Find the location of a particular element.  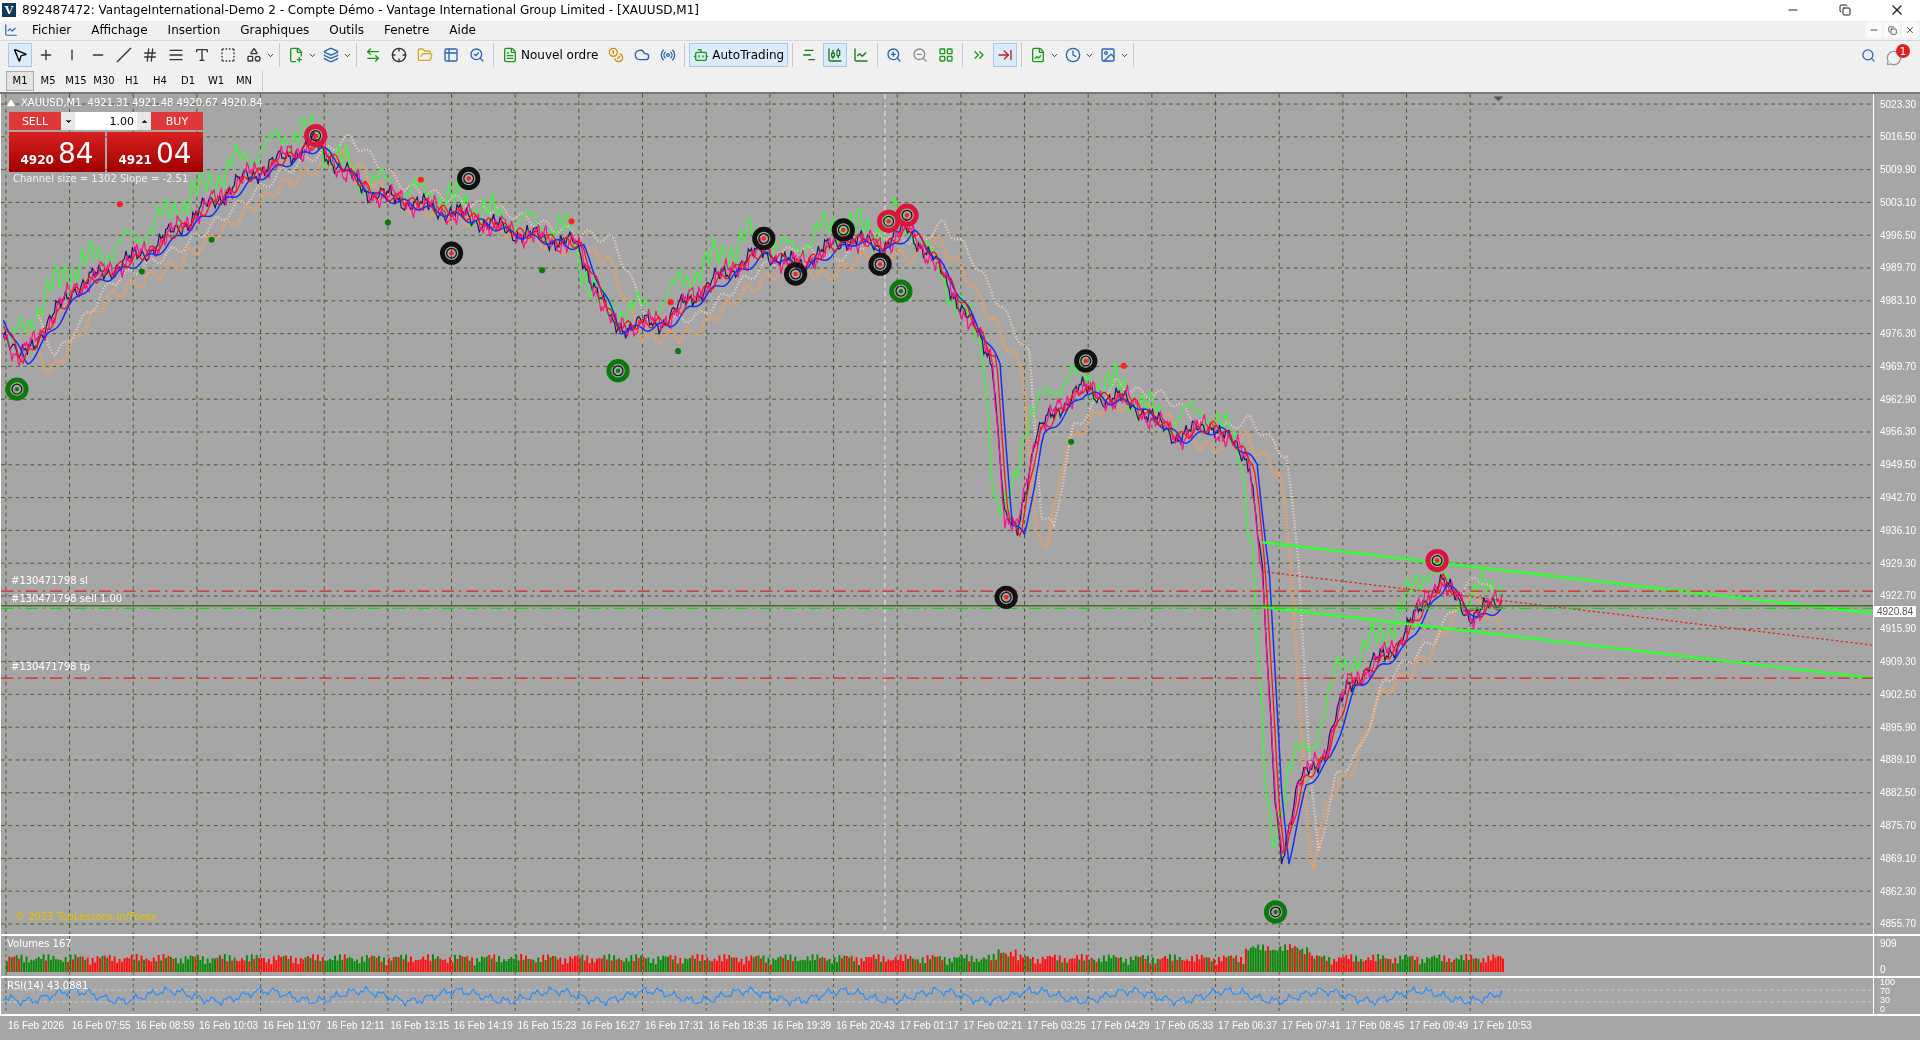

auto-scroll-icon is located at coordinates (1005, 55).